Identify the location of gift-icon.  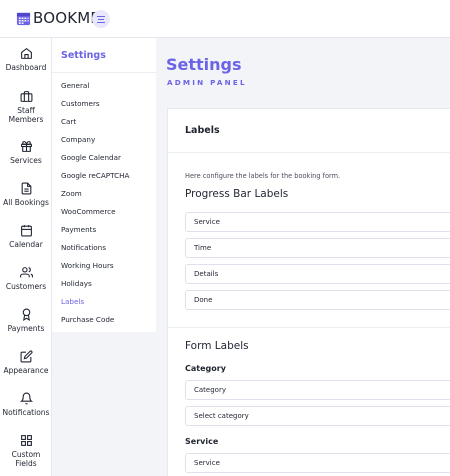
(26, 146).